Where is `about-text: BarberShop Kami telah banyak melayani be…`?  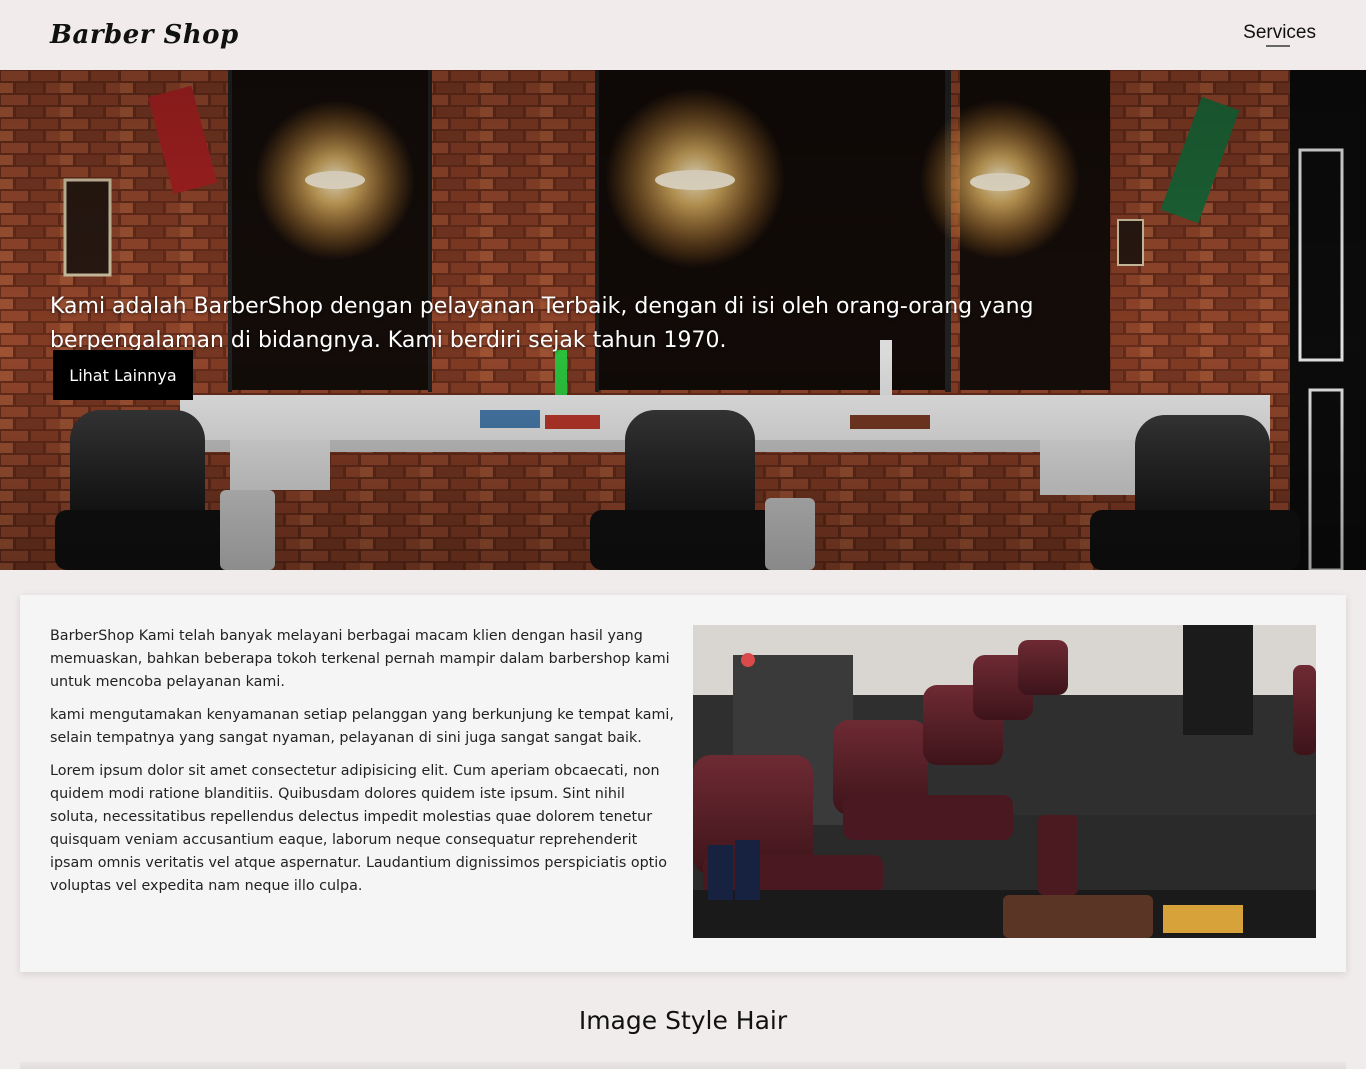
about-text: BarberShop Kami telah banyak melayani be… is located at coordinates (362, 766).